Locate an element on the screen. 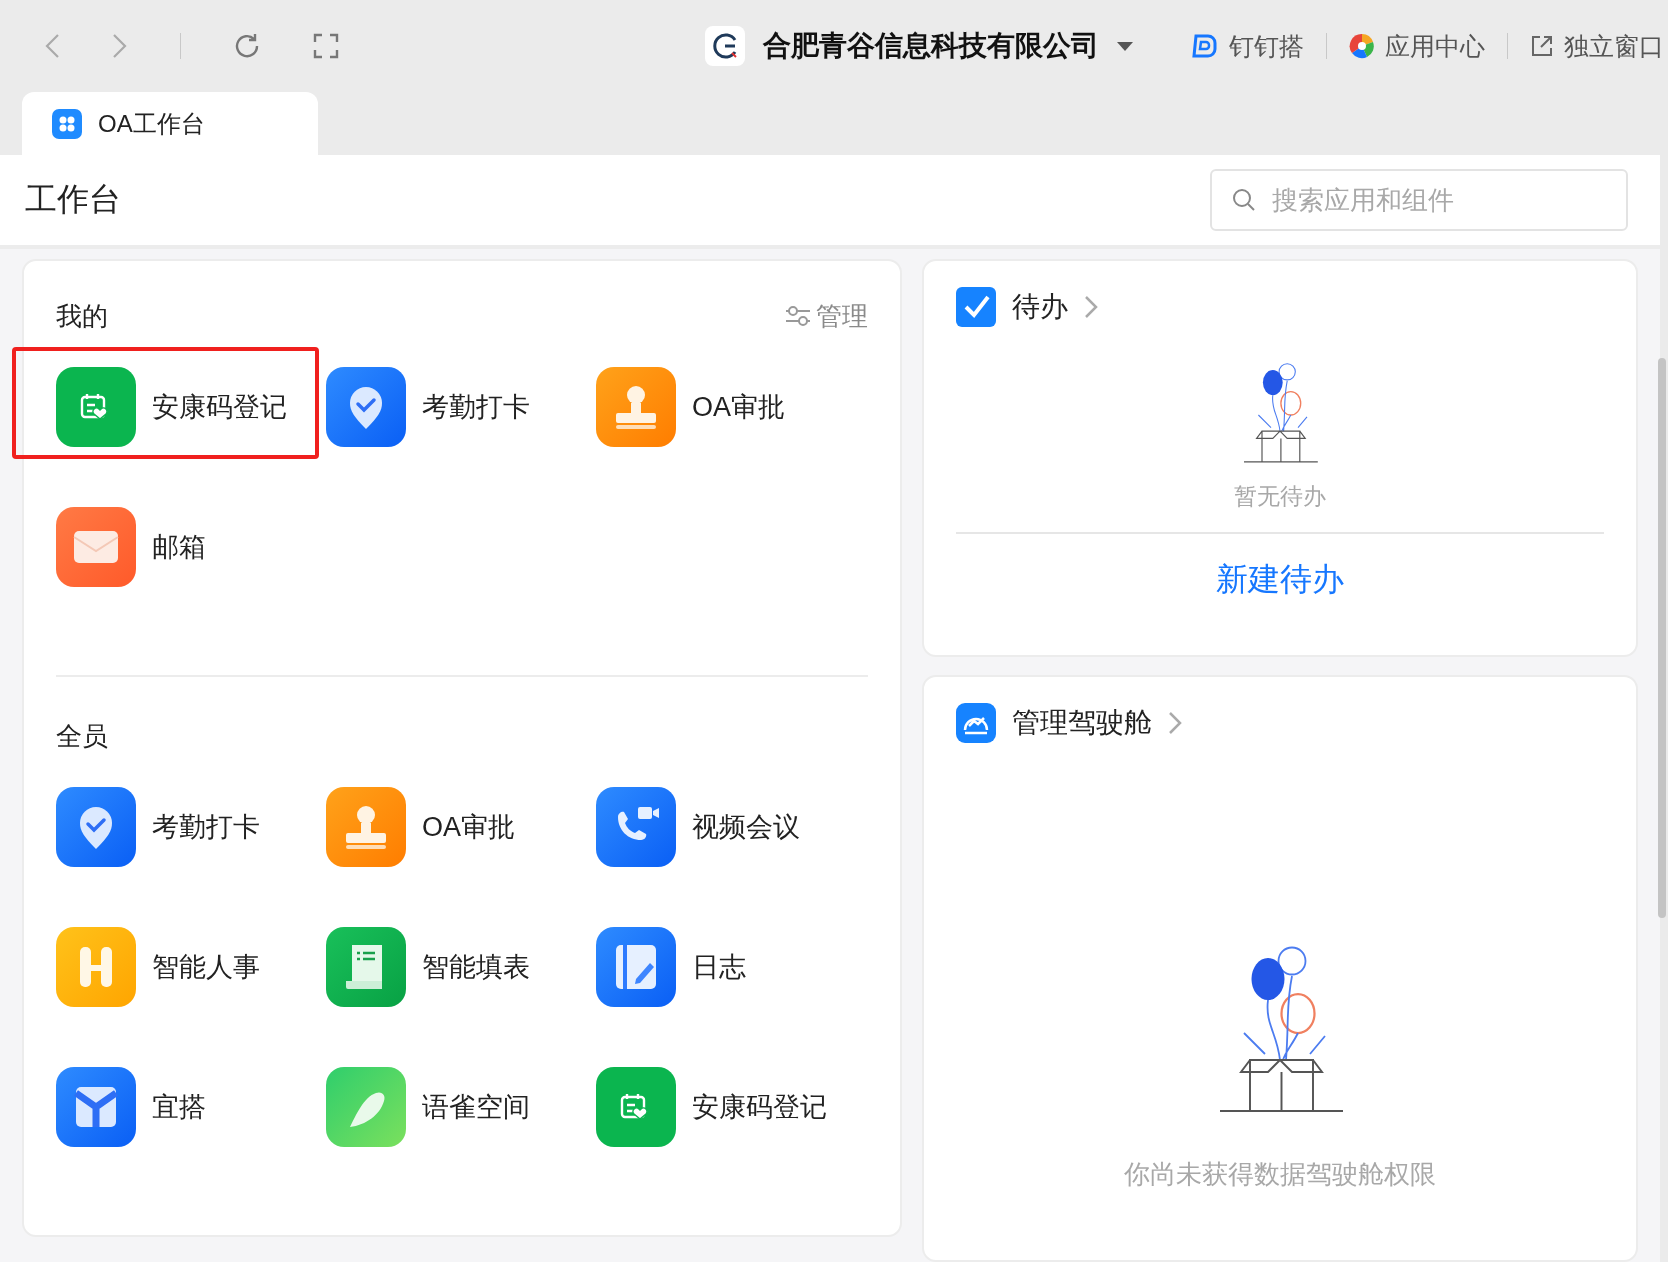 This screenshot has width=1668, height=1262. card-title: 管理驾驶舱 is located at coordinates (1082, 723).